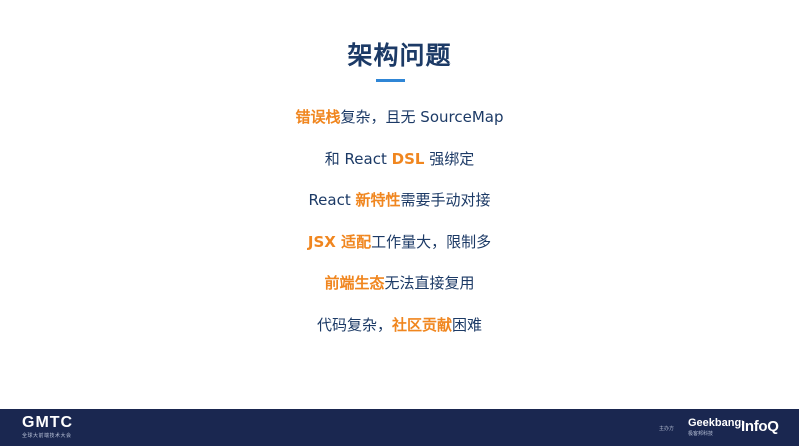 The image size is (799, 446). I want to click on footer-bar: GMTC 全球大前端技术大会 主办方 Geekbang› 极客邦科技 InfoQ, so click(399, 427).